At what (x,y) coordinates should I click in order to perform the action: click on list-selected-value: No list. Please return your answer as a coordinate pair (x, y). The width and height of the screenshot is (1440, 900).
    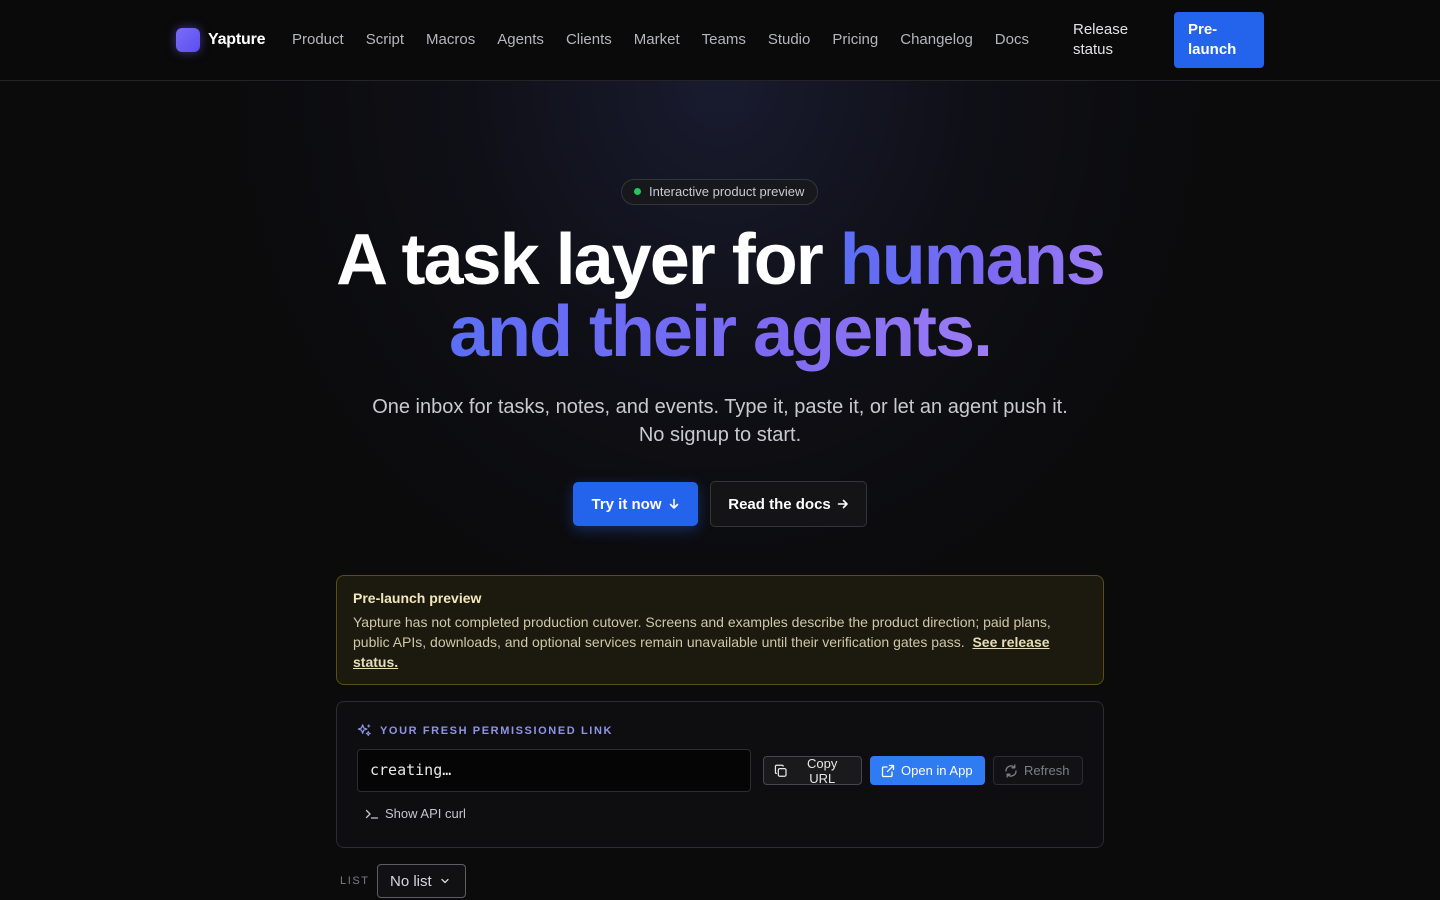
    Looking at the image, I should click on (411, 881).